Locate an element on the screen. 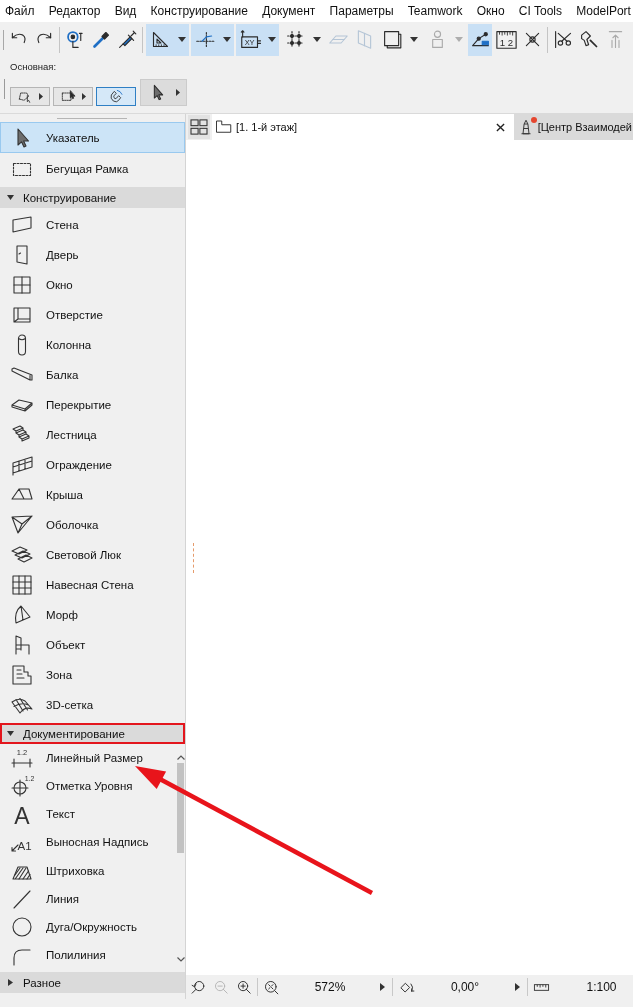 This screenshot has width=633, height=1007. section-header: Конструирование is located at coordinates (92, 197).